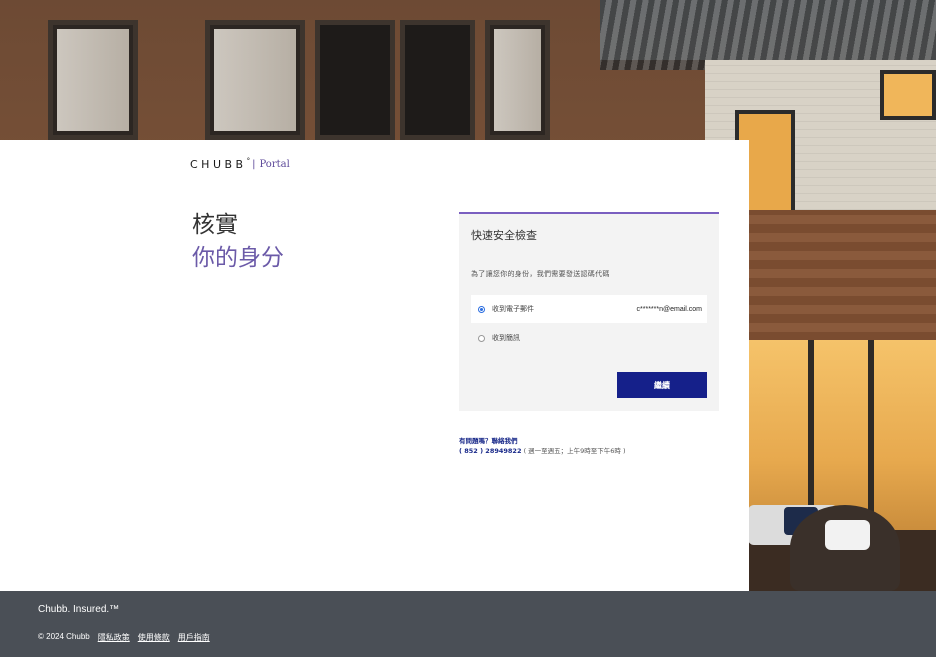 The height and width of the screenshot is (657, 936). I want to click on background-balcony, so click(842, 280).